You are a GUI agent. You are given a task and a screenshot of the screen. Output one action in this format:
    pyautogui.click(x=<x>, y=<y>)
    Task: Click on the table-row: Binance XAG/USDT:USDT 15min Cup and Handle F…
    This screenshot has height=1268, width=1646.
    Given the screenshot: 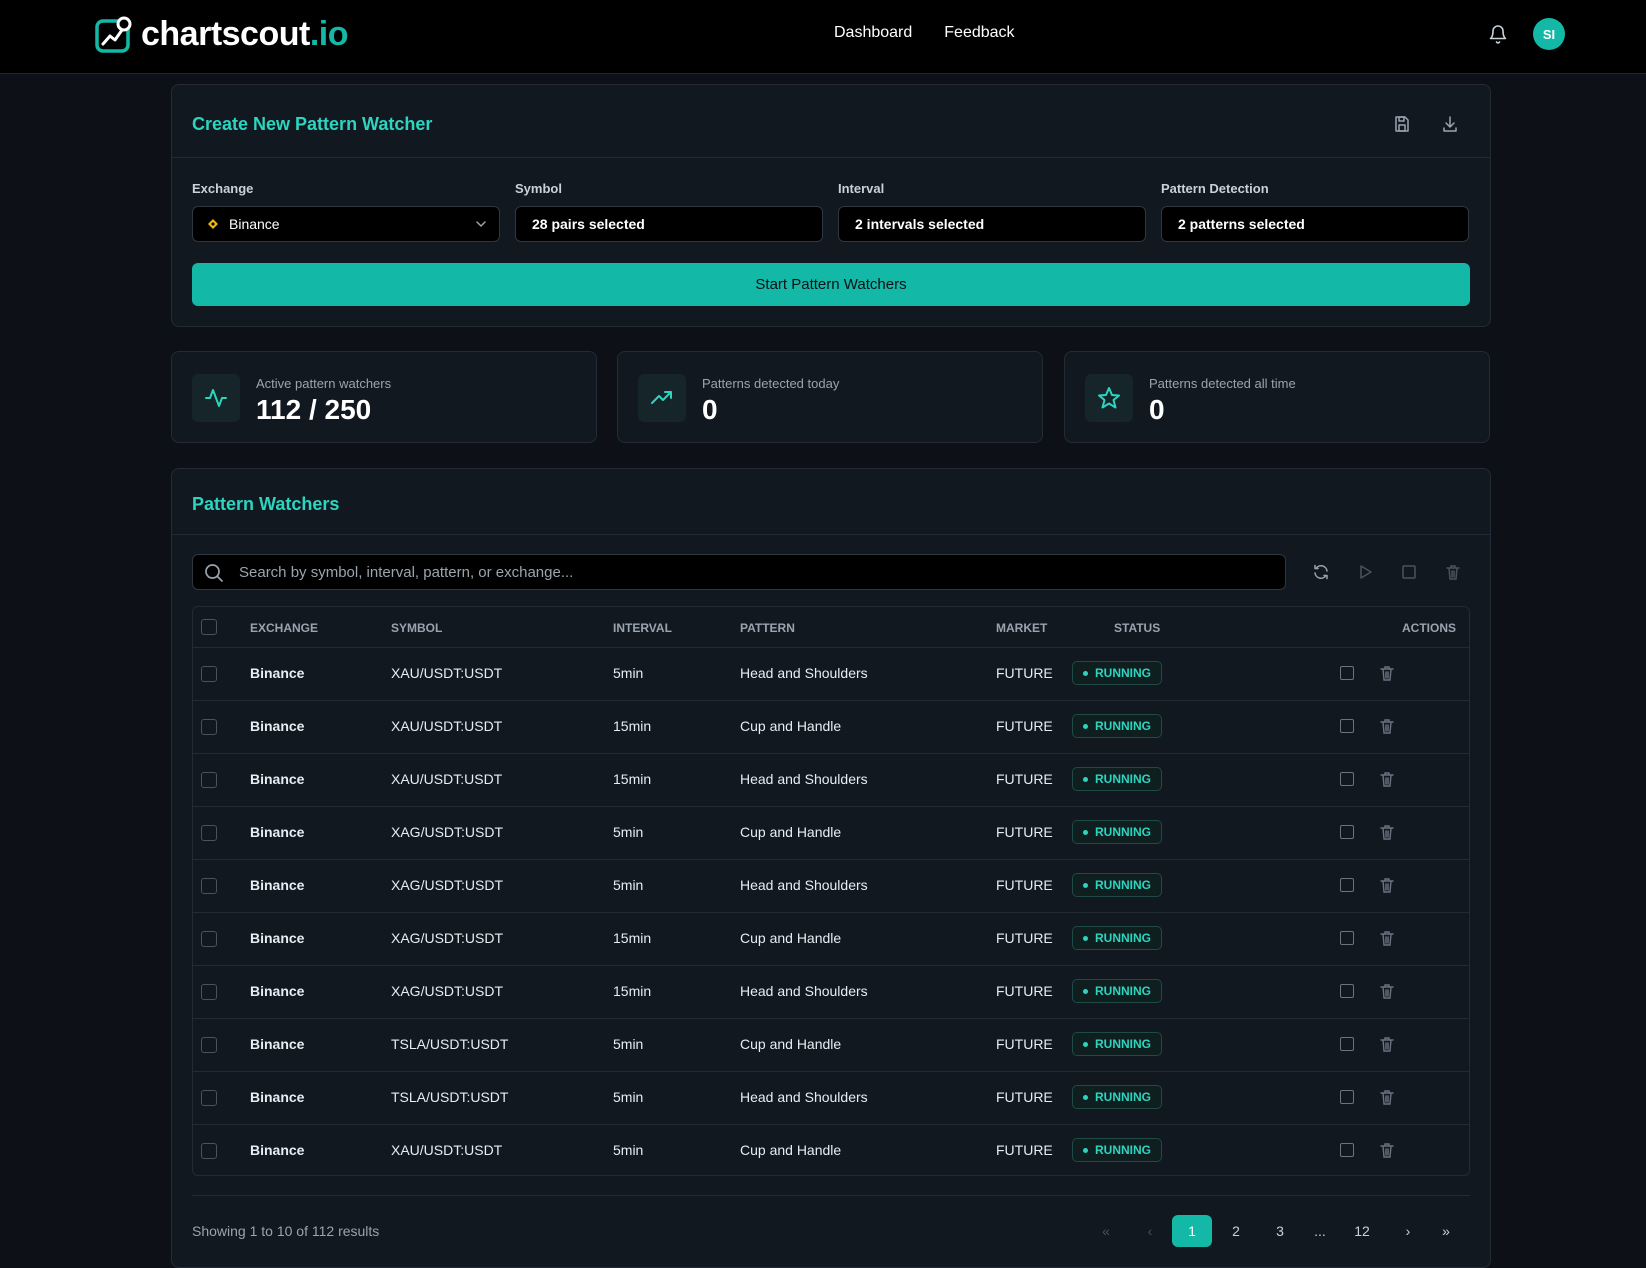 What is the action you would take?
    pyautogui.click(x=831, y=938)
    